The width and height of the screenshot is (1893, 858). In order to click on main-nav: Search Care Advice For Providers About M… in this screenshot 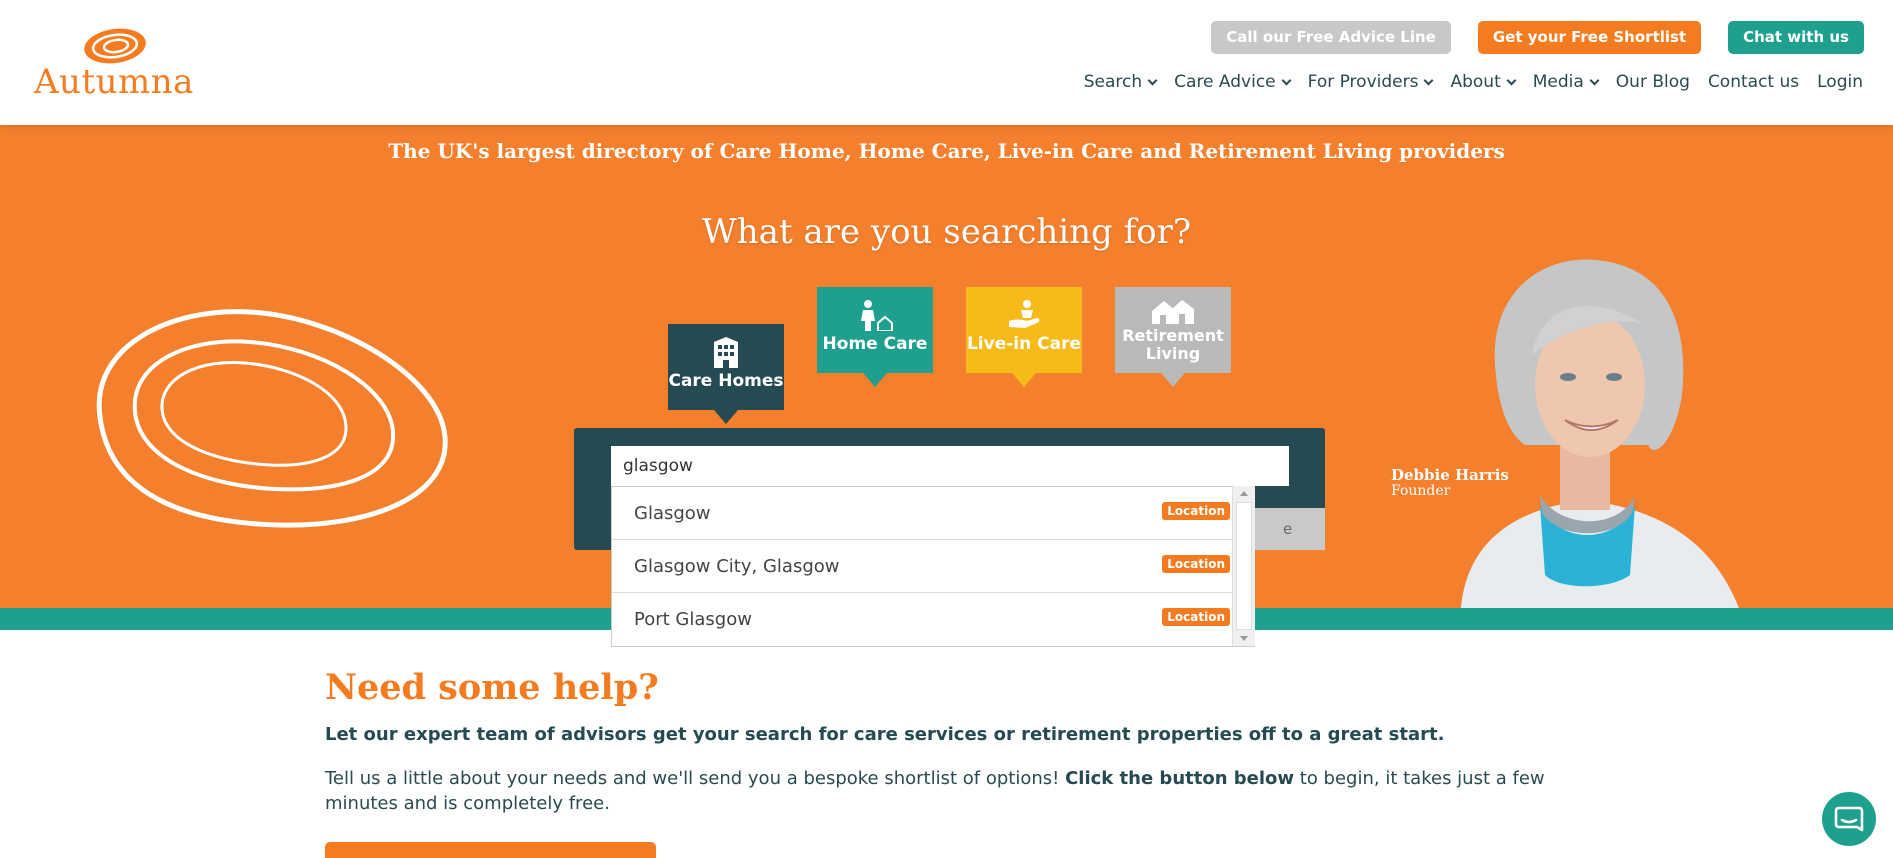, I will do `click(1473, 82)`.